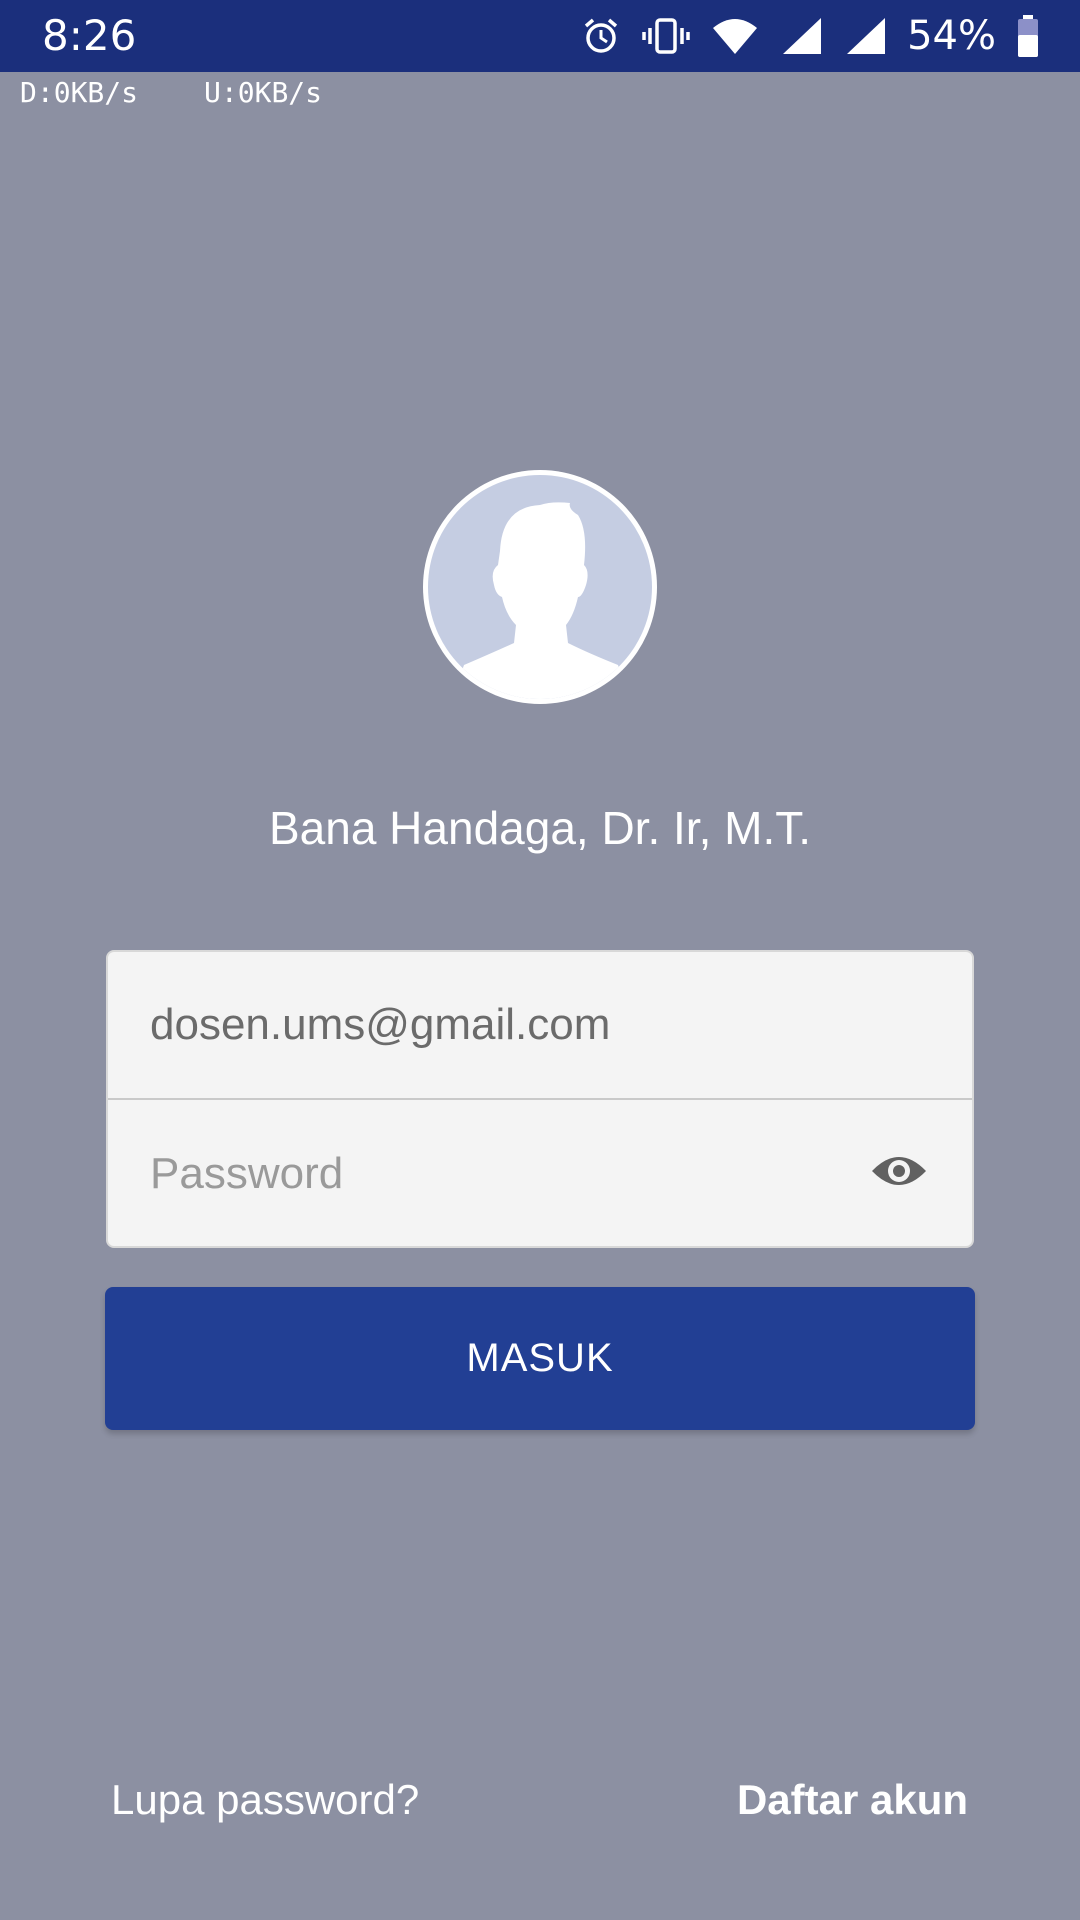 The image size is (1080, 1920). I want to click on network-speed: D:0KB/s U:0KB/s, so click(204, 92).